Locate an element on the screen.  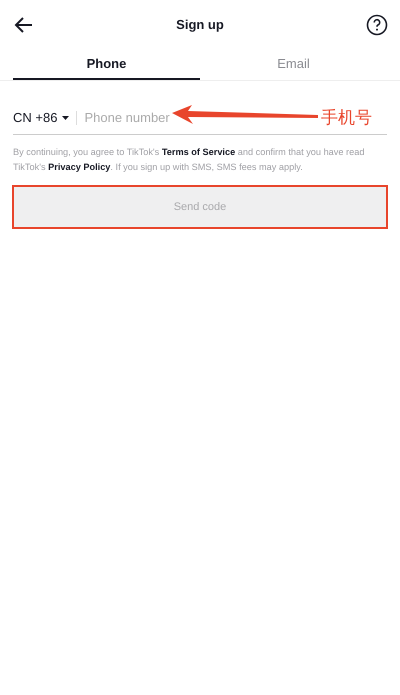
legal-link: Privacy Policy is located at coordinates (79, 167).